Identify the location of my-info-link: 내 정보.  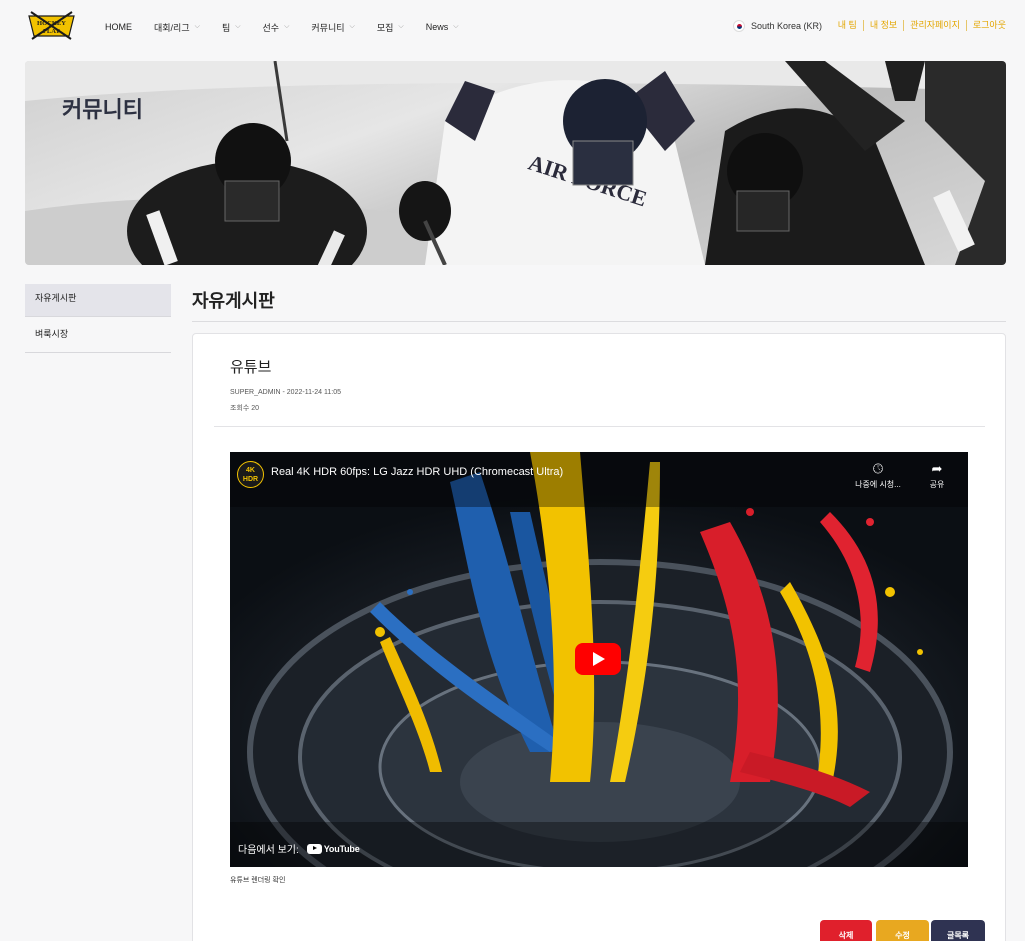
(882, 25).